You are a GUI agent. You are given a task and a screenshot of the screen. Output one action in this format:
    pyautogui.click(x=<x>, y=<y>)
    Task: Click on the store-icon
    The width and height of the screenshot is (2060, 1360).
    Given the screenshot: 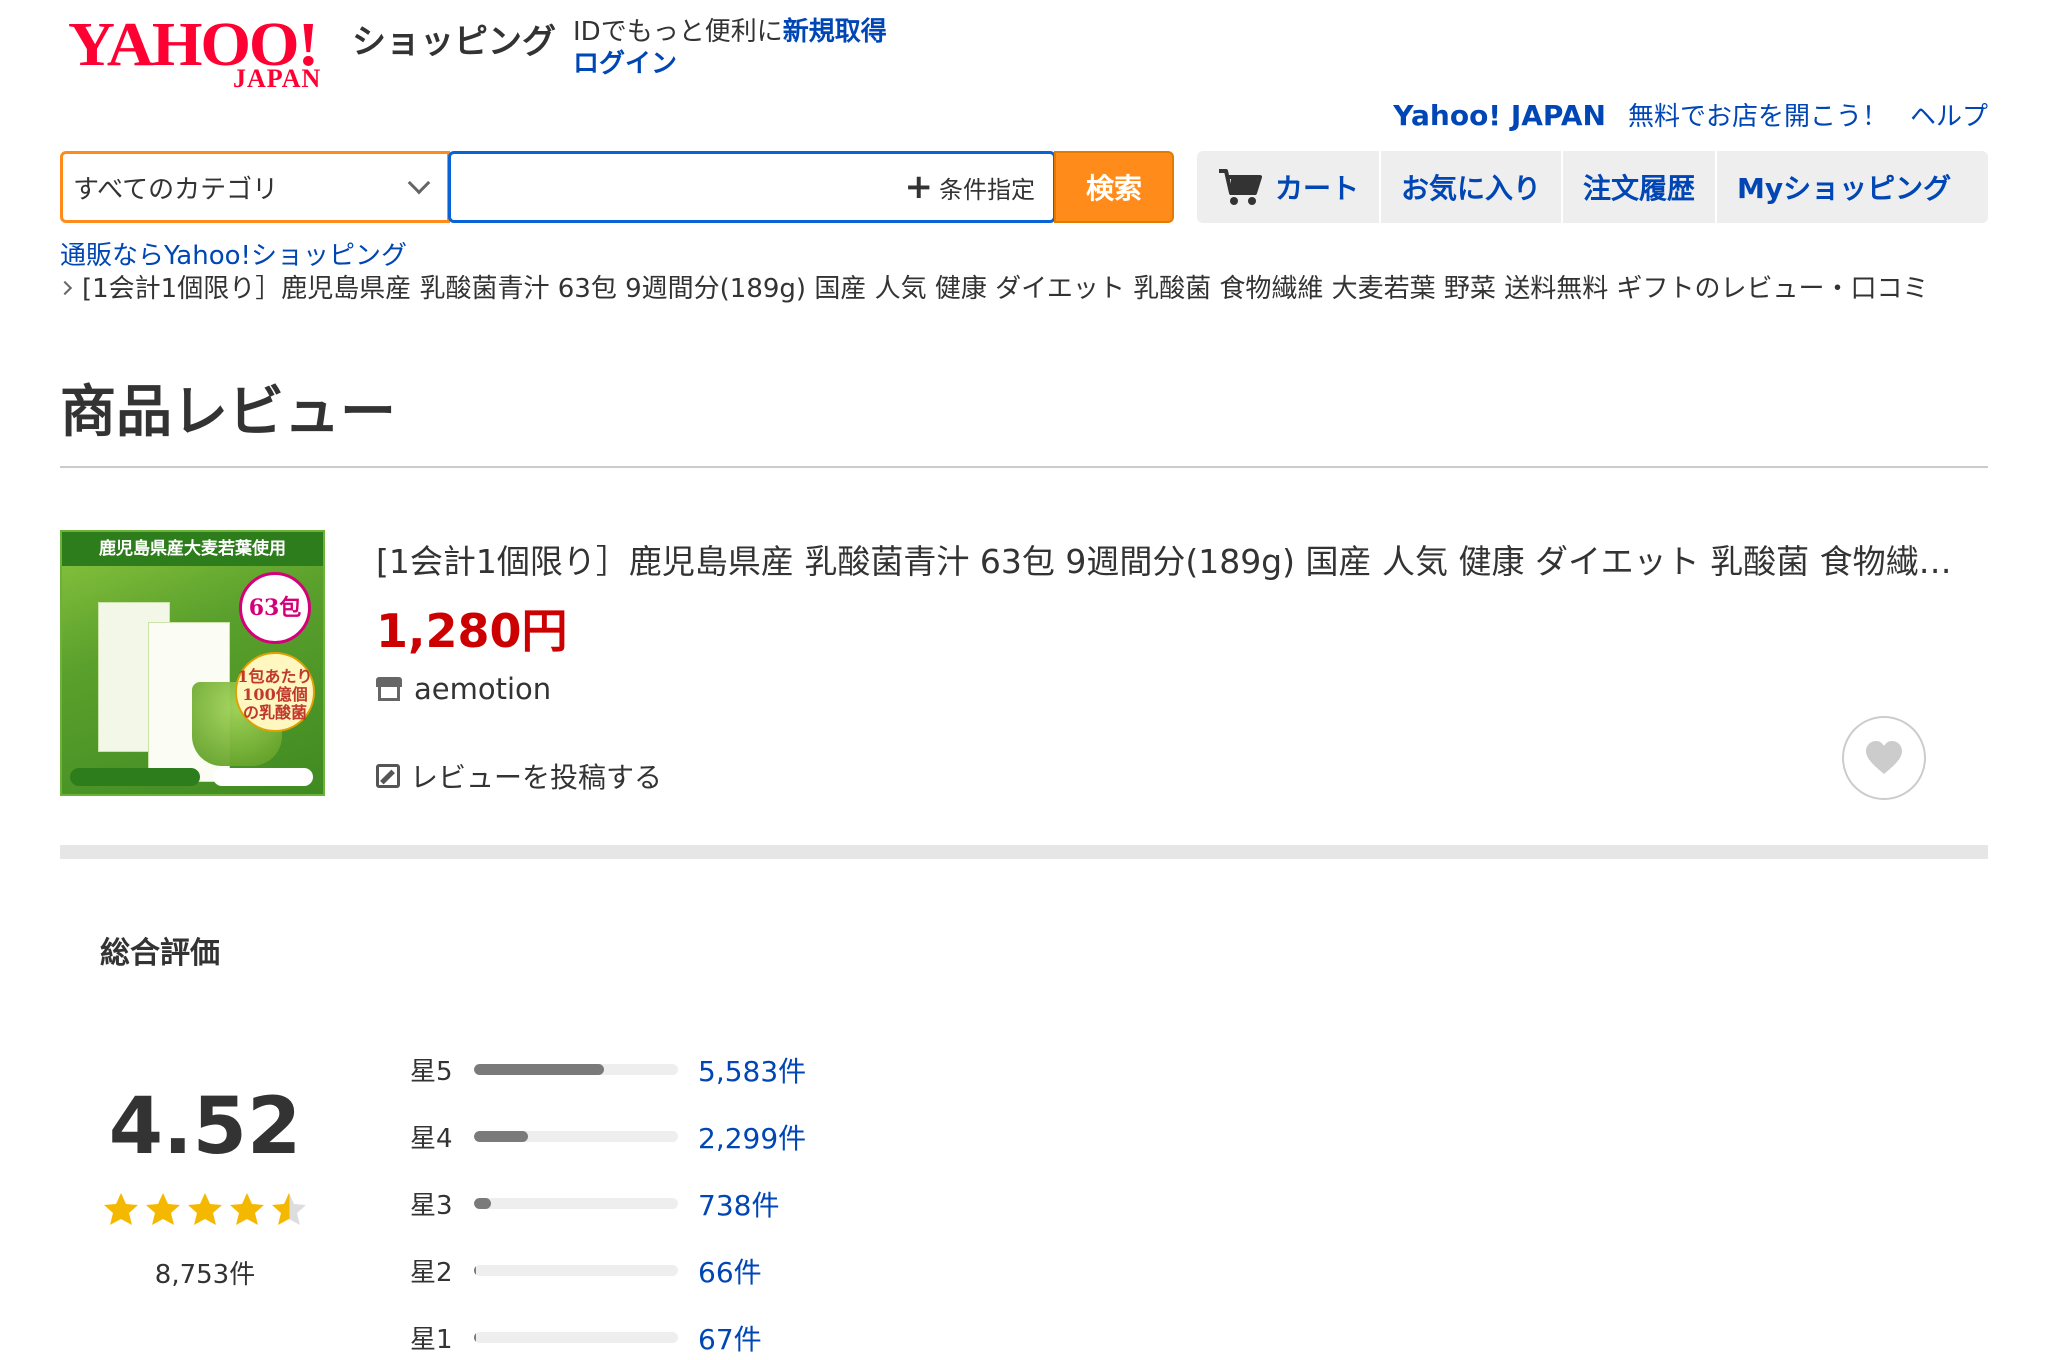 What is the action you would take?
    pyautogui.click(x=389, y=689)
    